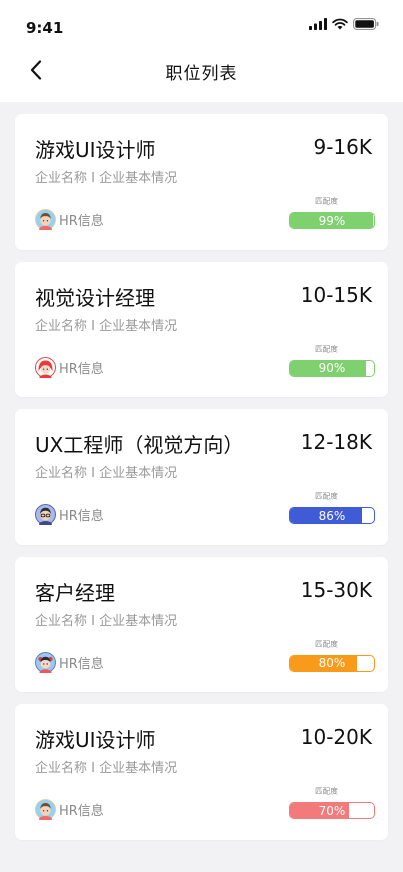 This screenshot has width=403, height=872. I want to click on salary: 9-16K, so click(342, 147).